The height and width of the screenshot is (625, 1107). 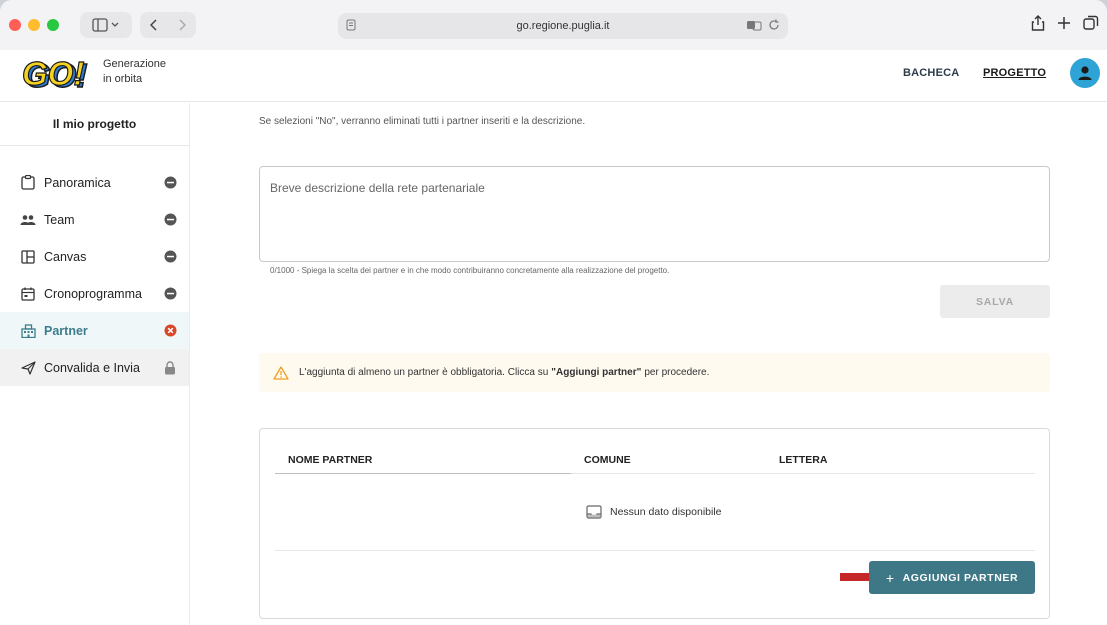 What do you see at coordinates (960, 577) in the screenshot?
I see `add-partner-label: AGGIUNGI PARTNER` at bounding box center [960, 577].